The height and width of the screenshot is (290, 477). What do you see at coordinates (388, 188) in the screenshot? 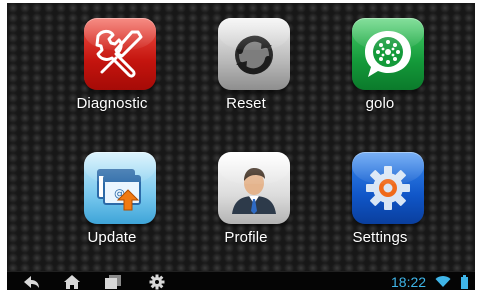
I see `settings-gear-icon` at bounding box center [388, 188].